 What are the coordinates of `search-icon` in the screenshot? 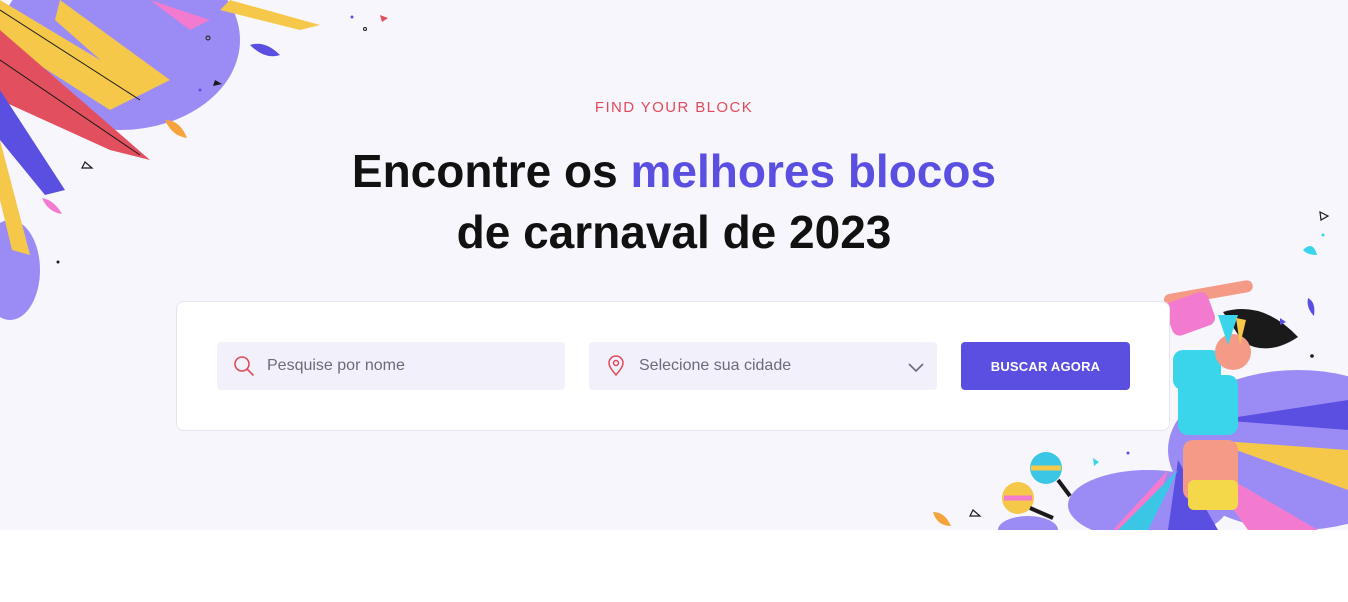 It's located at (244, 366).